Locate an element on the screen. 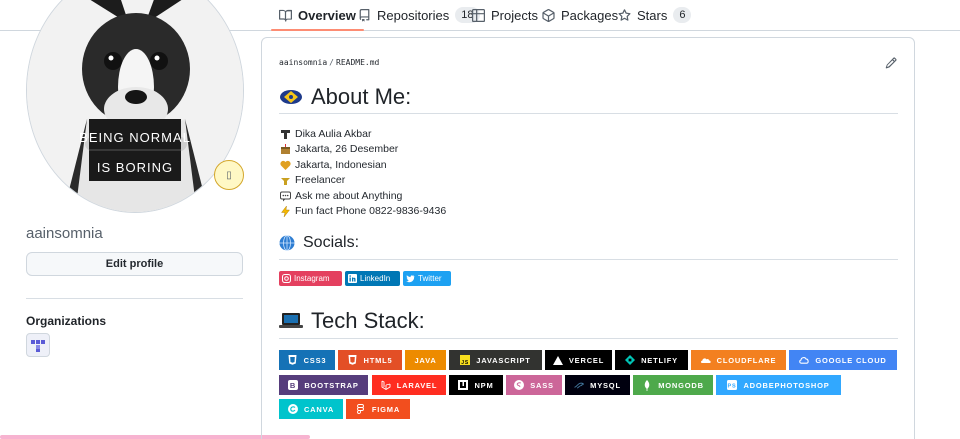 This screenshot has width=960, height=439. netlify-badge: netlify is located at coordinates (651, 360).